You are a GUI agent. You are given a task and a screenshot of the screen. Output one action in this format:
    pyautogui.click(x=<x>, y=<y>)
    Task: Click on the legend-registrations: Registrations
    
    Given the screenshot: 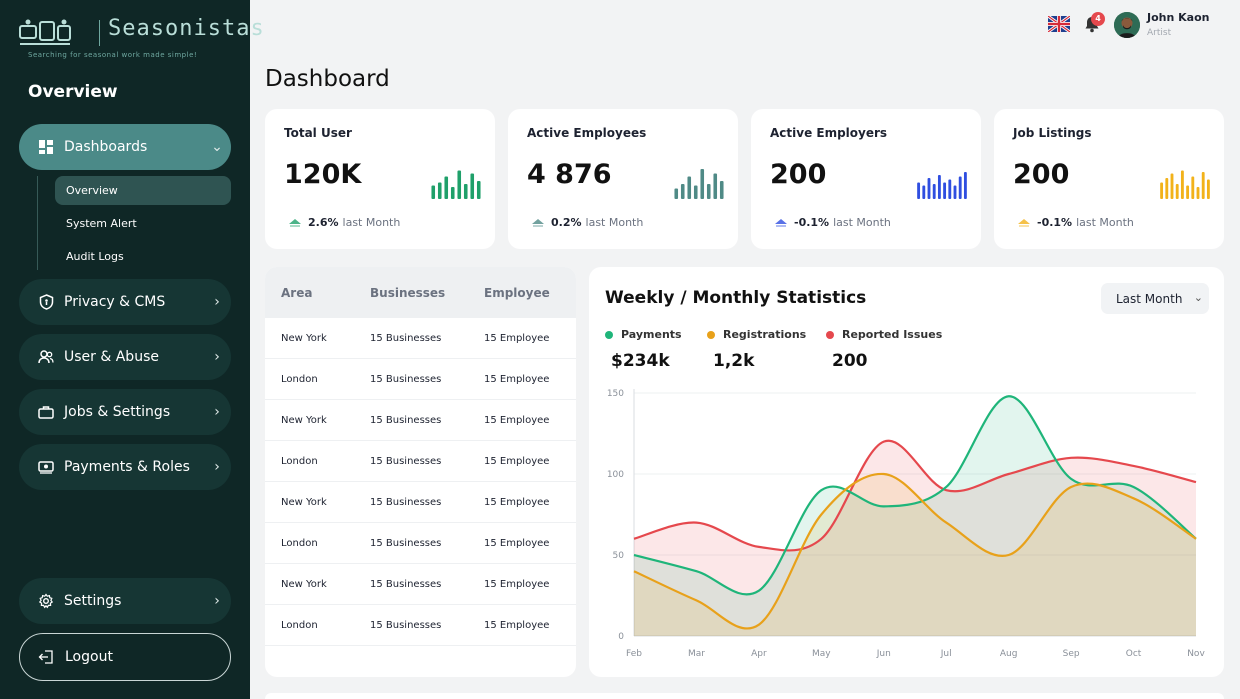 What is the action you would take?
    pyautogui.click(x=756, y=334)
    